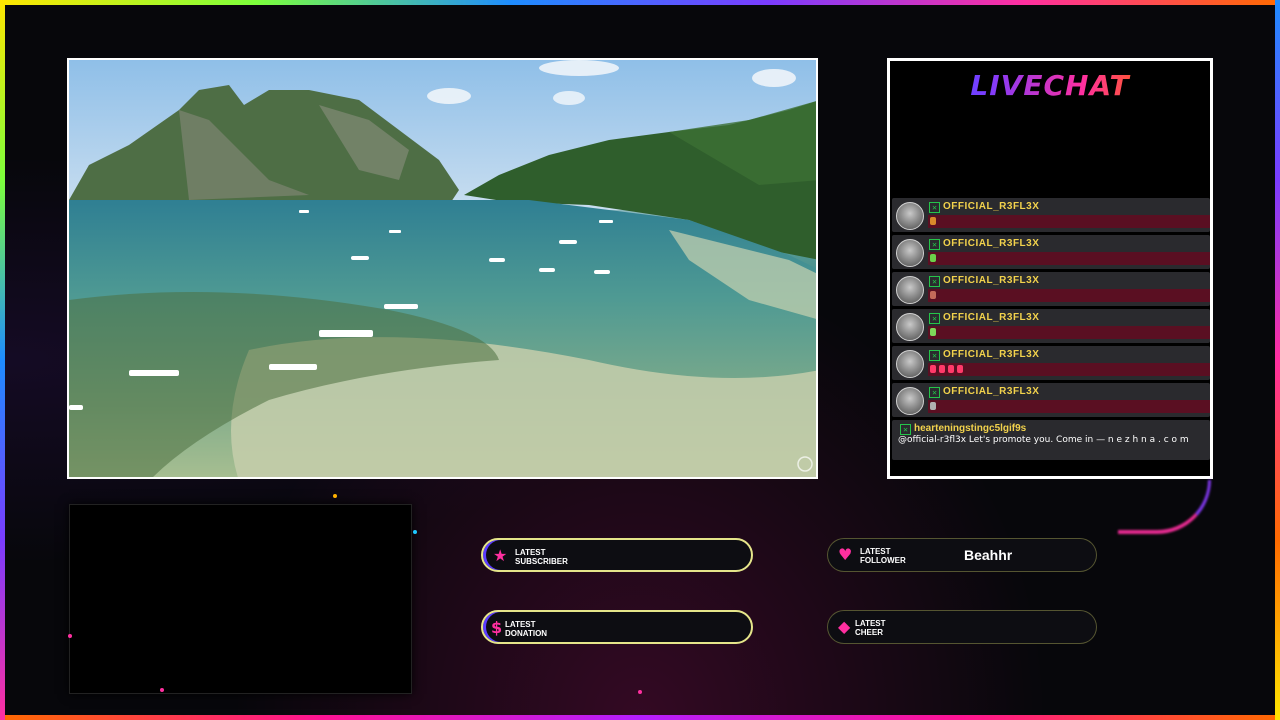 This screenshot has height=720, width=1280. Describe the element at coordinates (497, 627) in the screenshot. I see `dollar-icon: $` at that location.